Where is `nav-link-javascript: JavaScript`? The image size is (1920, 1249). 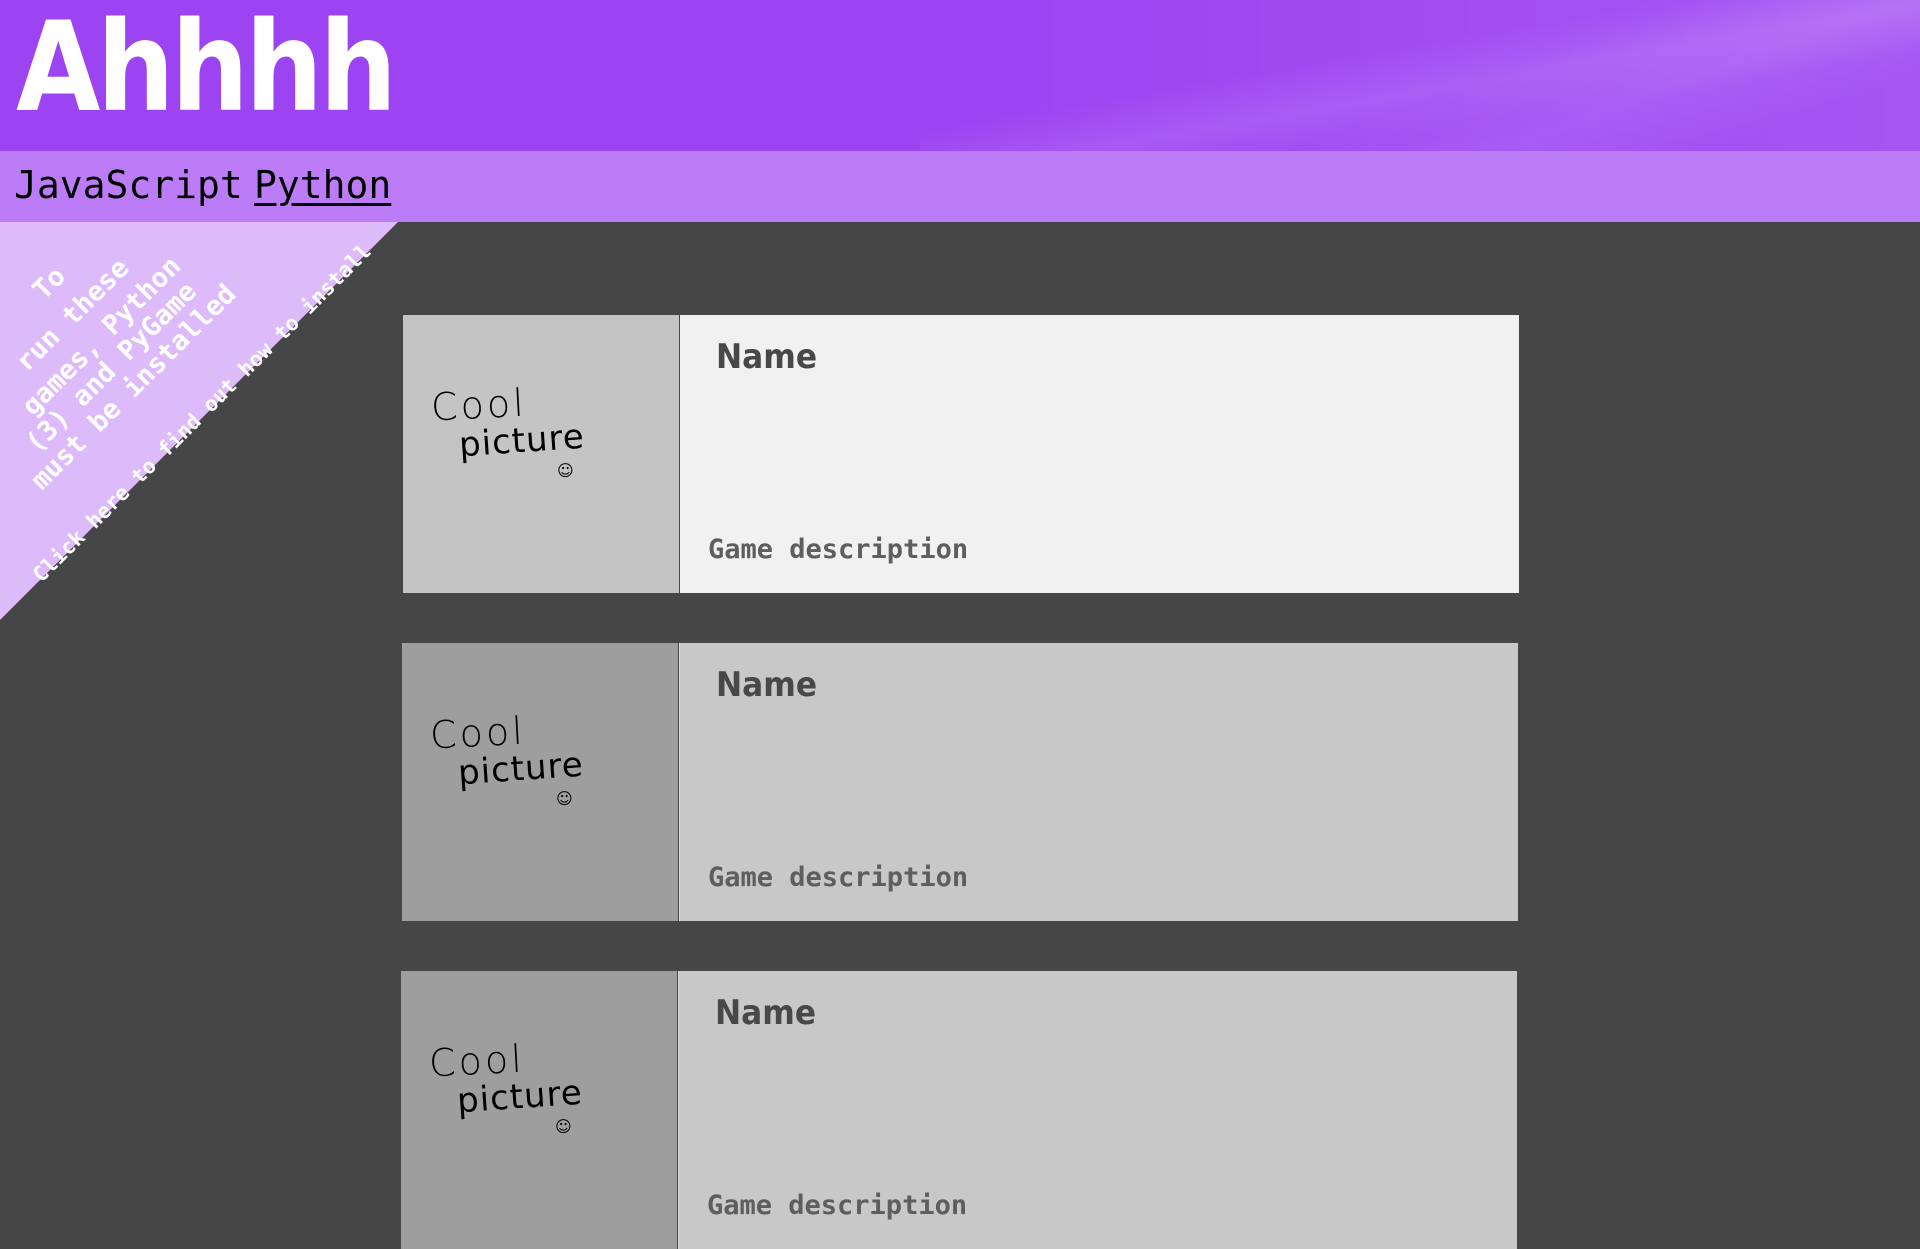 nav-link-javascript: JavaScript is located at coordinates (128, 185).